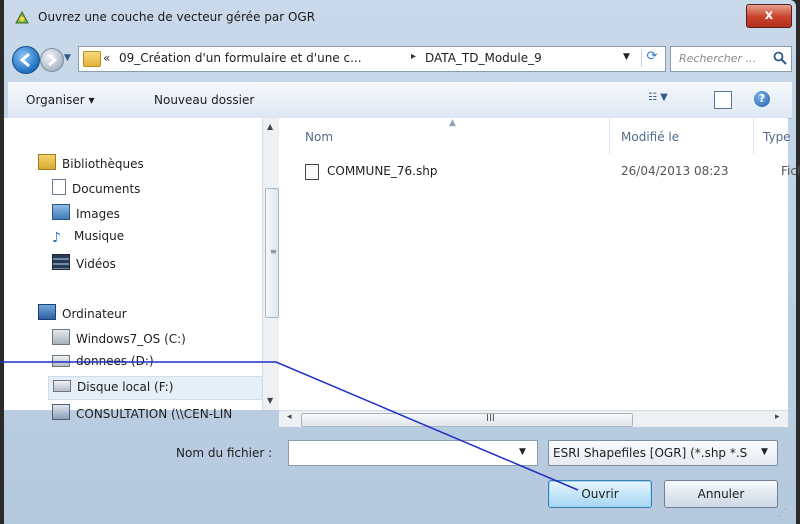 This screenshot has width=800, height=524. I want to click on nav-computer: Ordinateur, so click(82, 312).